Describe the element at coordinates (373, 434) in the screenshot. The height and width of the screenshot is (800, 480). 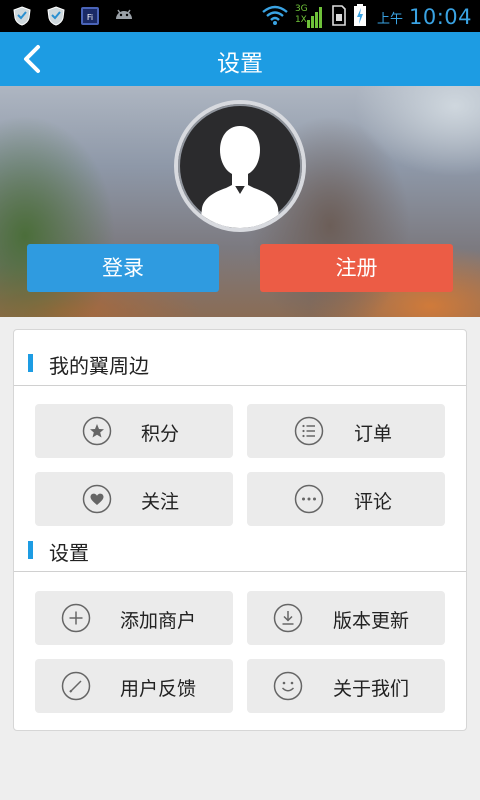
I see `tile-label: 订单` at that location.